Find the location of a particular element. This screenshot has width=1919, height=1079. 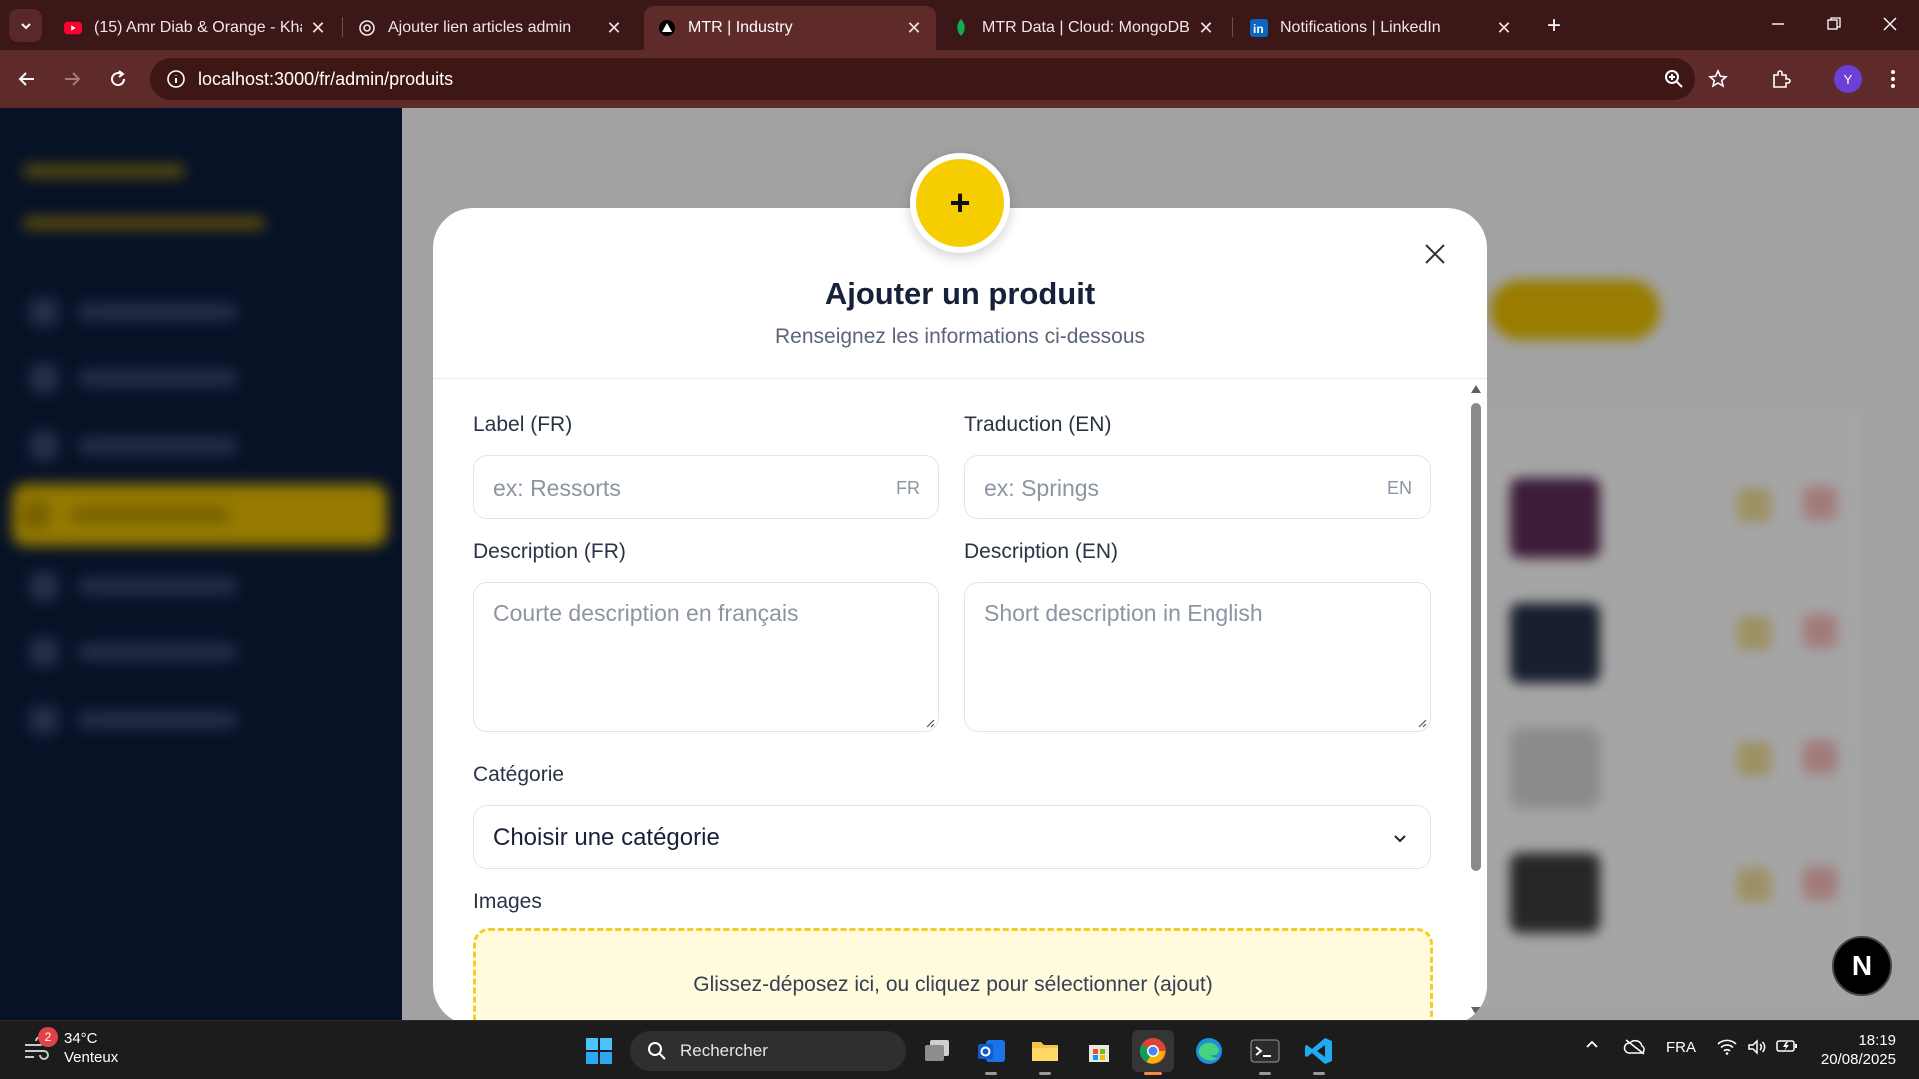

battery-tray-icon is located at coordinates (1787, 1046).